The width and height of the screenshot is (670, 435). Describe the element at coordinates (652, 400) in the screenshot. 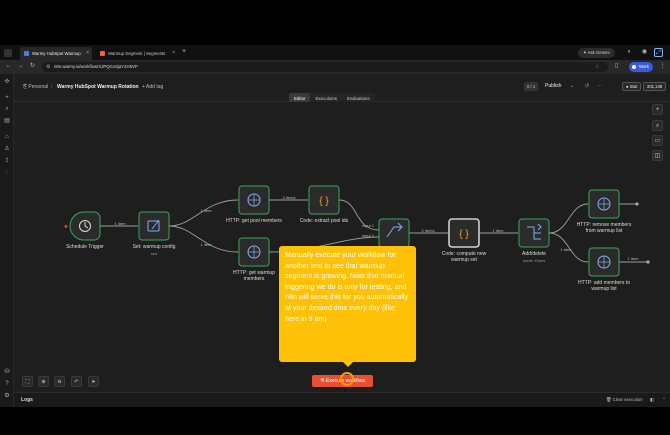

I see `toggle-icon: ◧` at that location.